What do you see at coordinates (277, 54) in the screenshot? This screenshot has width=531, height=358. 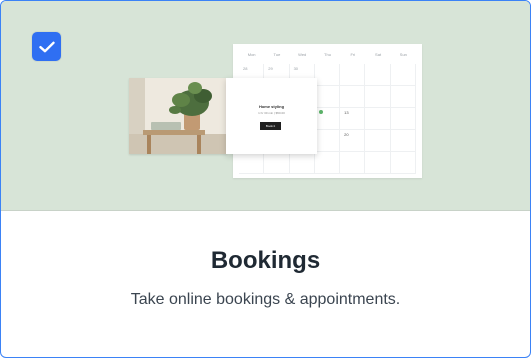 I see `weekday-label: Tue` at bounding box center [277, 54].